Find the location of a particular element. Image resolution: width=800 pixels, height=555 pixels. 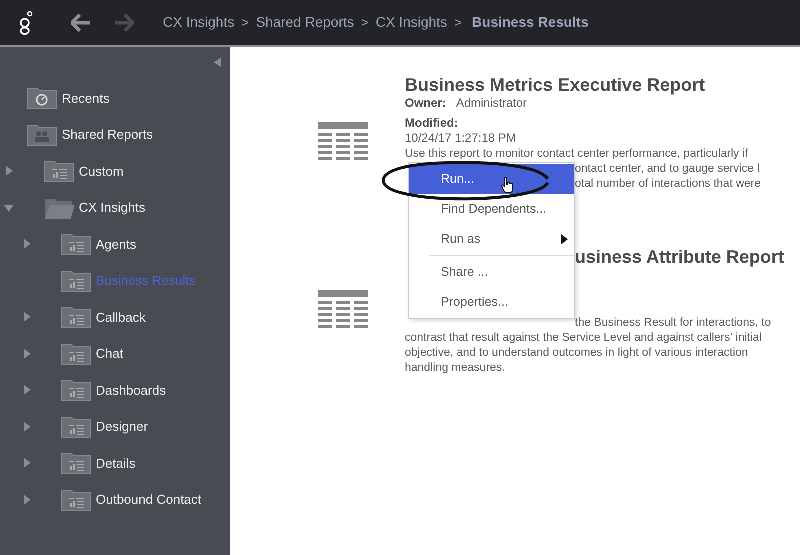

hand-cursor-icon is located at coordinates (508, 185).